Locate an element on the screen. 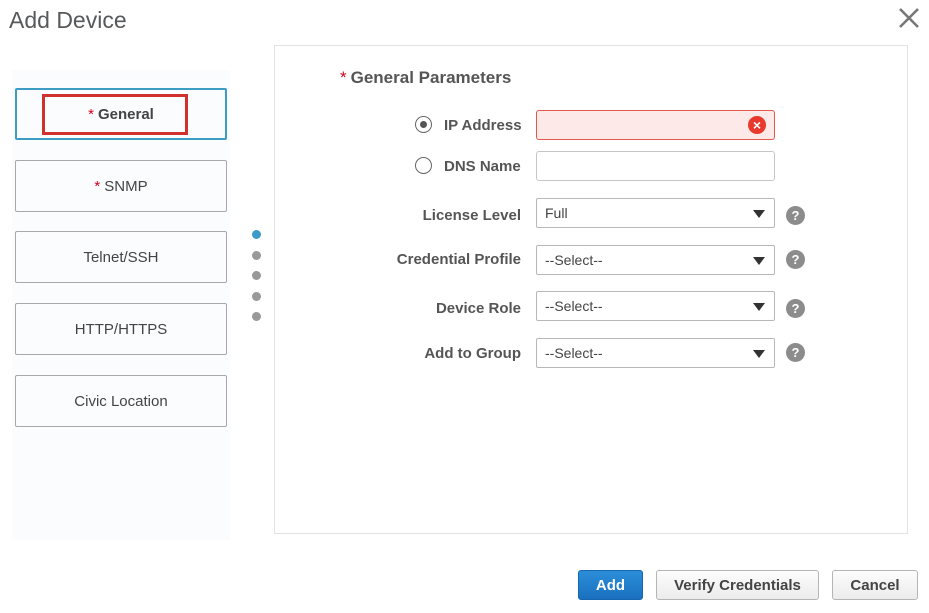  dialog-title: Add Device is located at coordinates (68, 20).